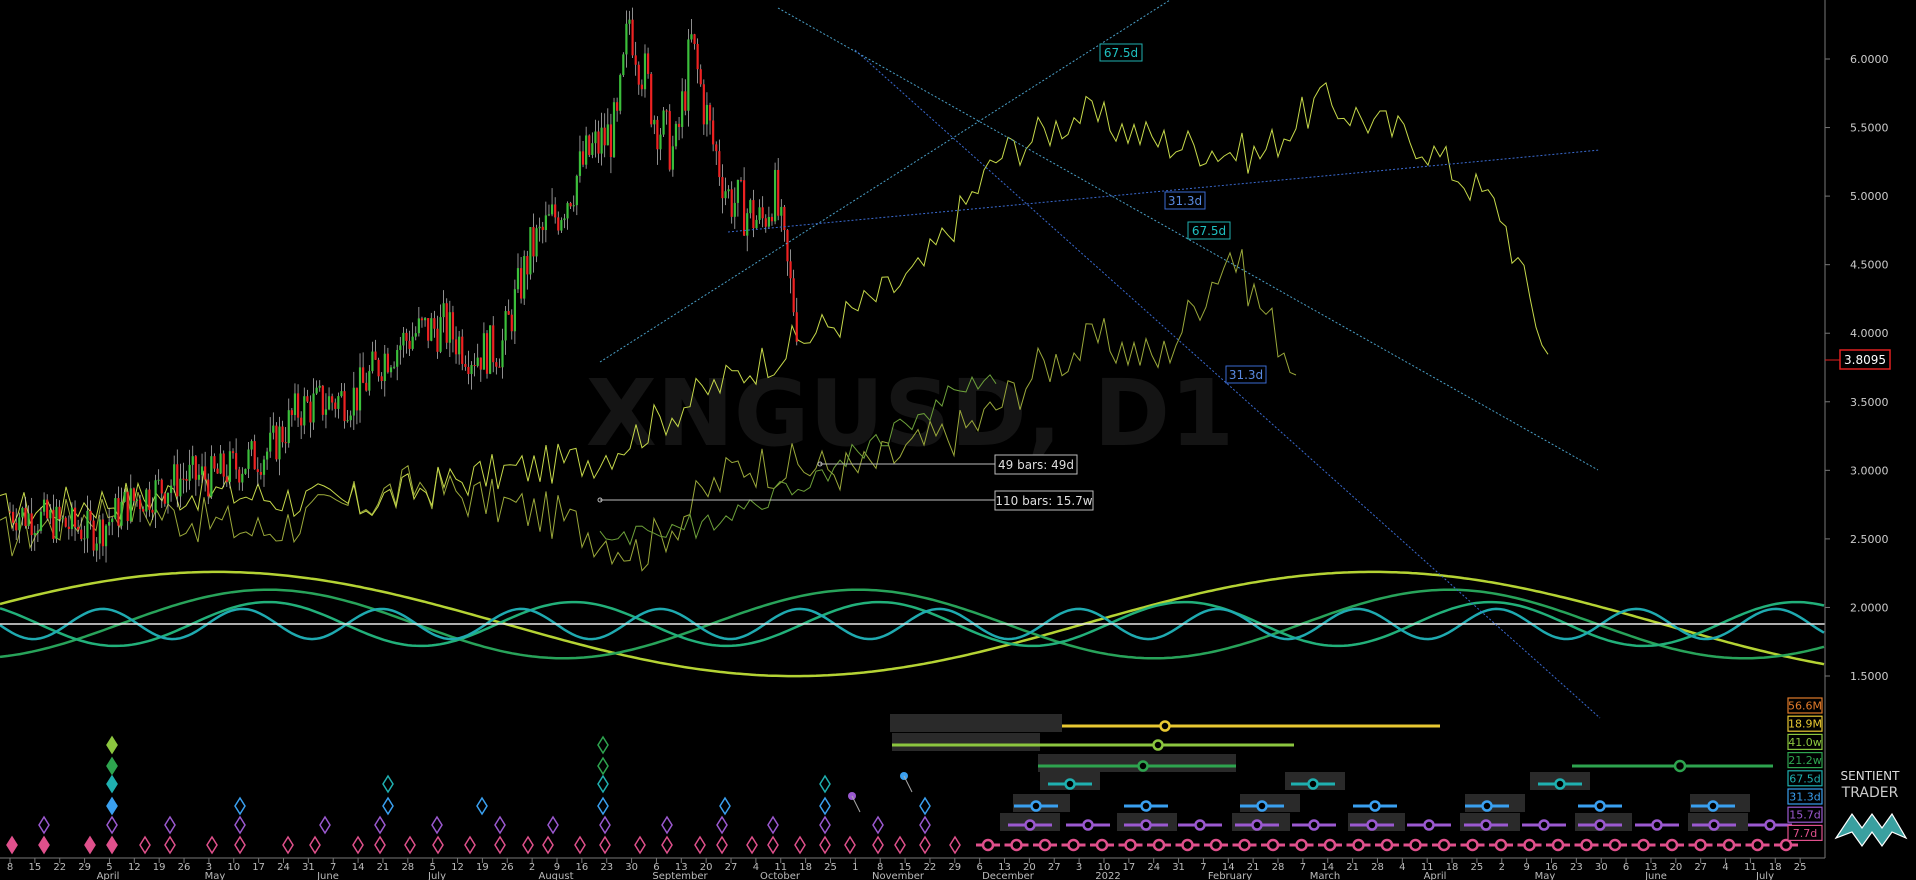 This screenshot has height=880, width=1916. I want to click on date-tick-label: 30, so click(631, 867).